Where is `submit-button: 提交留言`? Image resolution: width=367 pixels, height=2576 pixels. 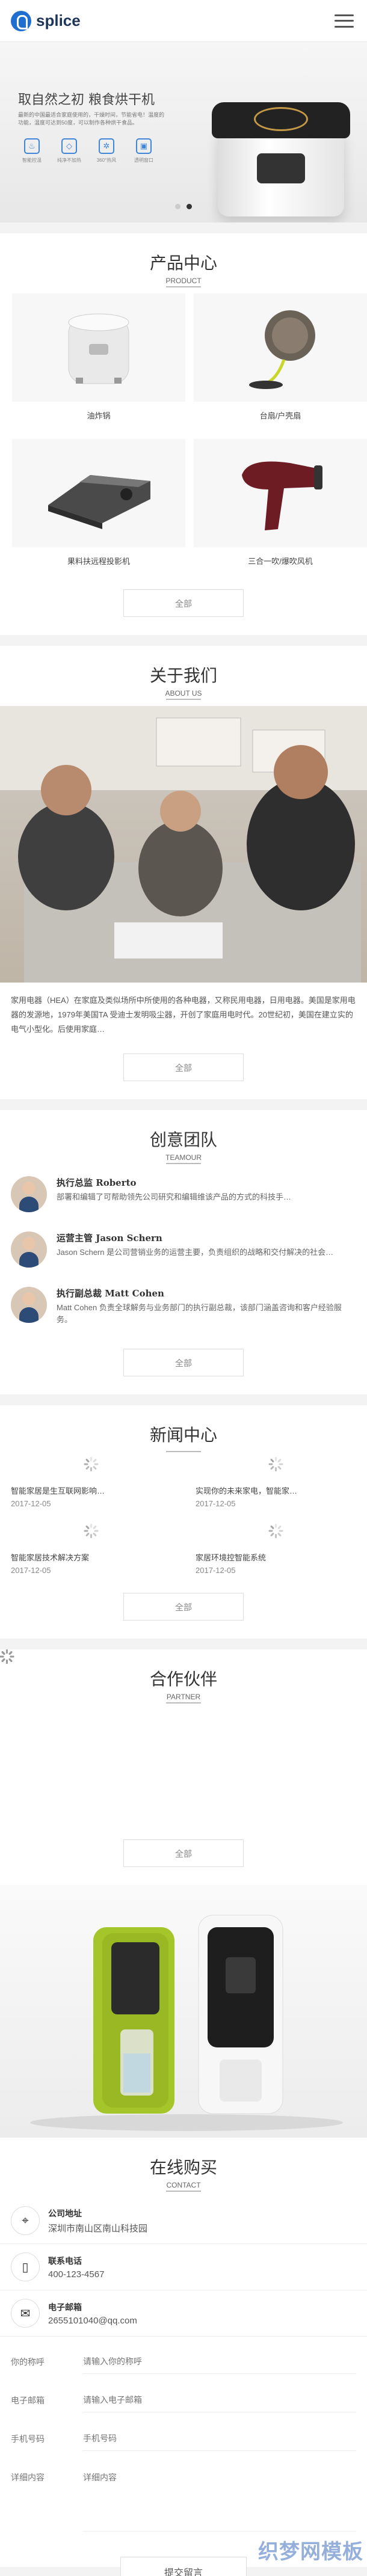 submit-button: 提交留言 is located at coordinates (183, 2566).